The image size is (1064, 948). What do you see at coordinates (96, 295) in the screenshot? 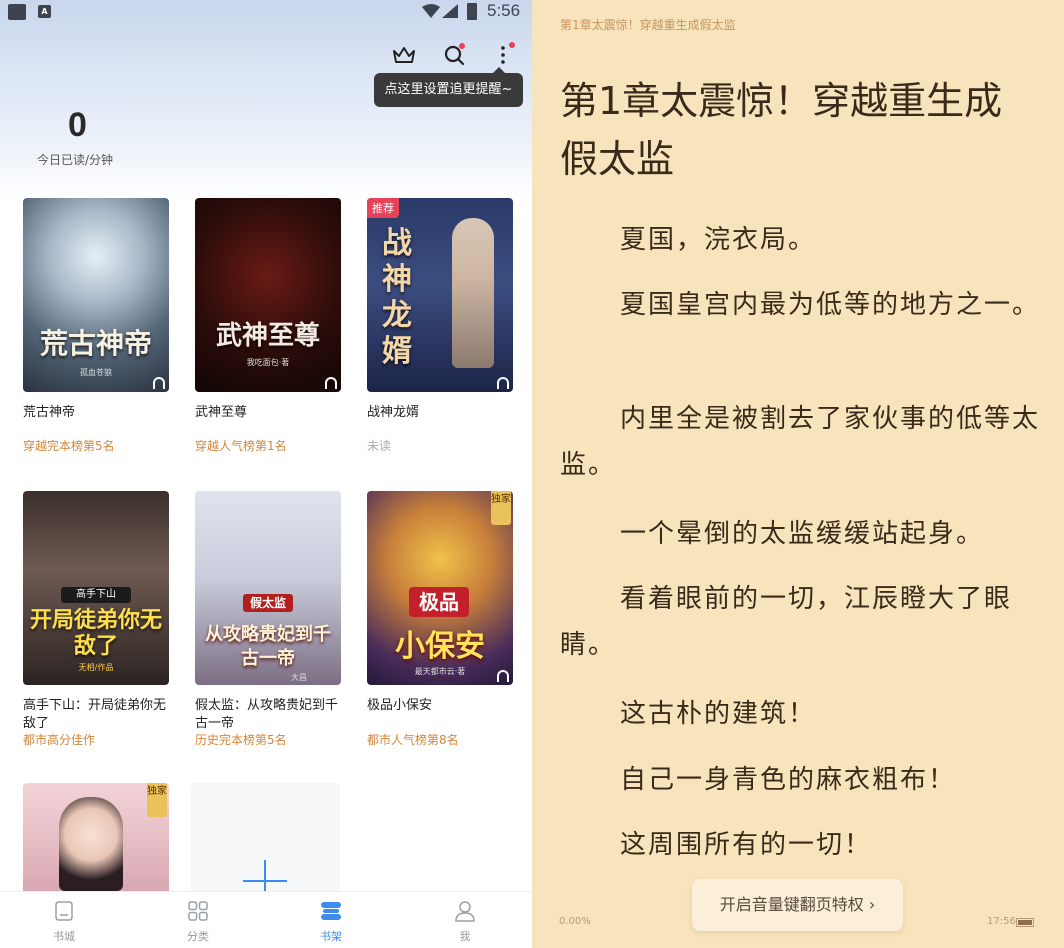
I see `book-cover: 荒古神帝 孤血苍狼` at bounding box center [96, 295].